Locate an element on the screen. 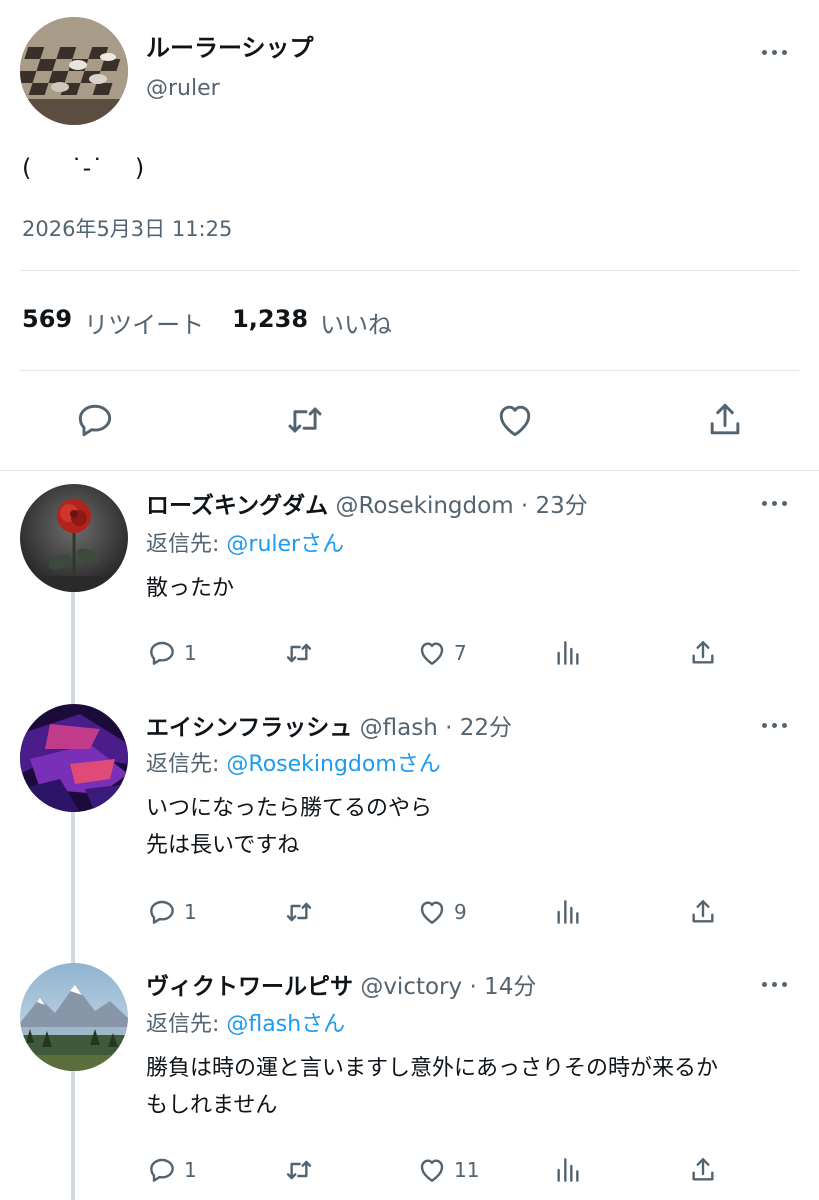 Image resolution: width=819 pixels, height=1200 pixels. retweet-count: 569 is located at coordinates (47, 322).